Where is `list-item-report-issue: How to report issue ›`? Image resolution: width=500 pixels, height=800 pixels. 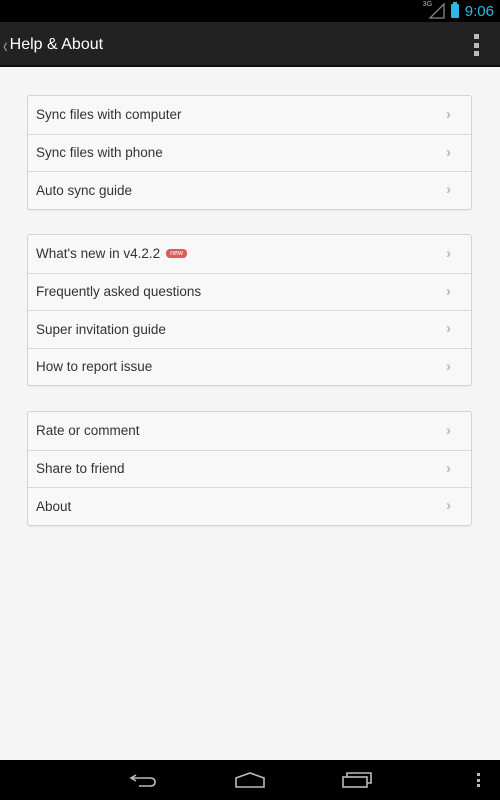 list-item-report-issue: How to report issue › is located at coordinates (249, 366).